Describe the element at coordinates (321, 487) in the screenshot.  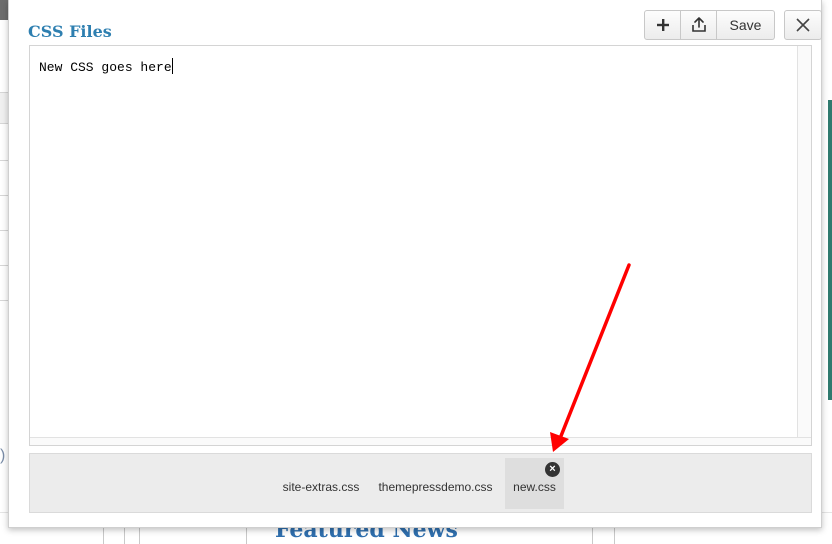
I see `file-tab-label: site-extras.css` at that location.